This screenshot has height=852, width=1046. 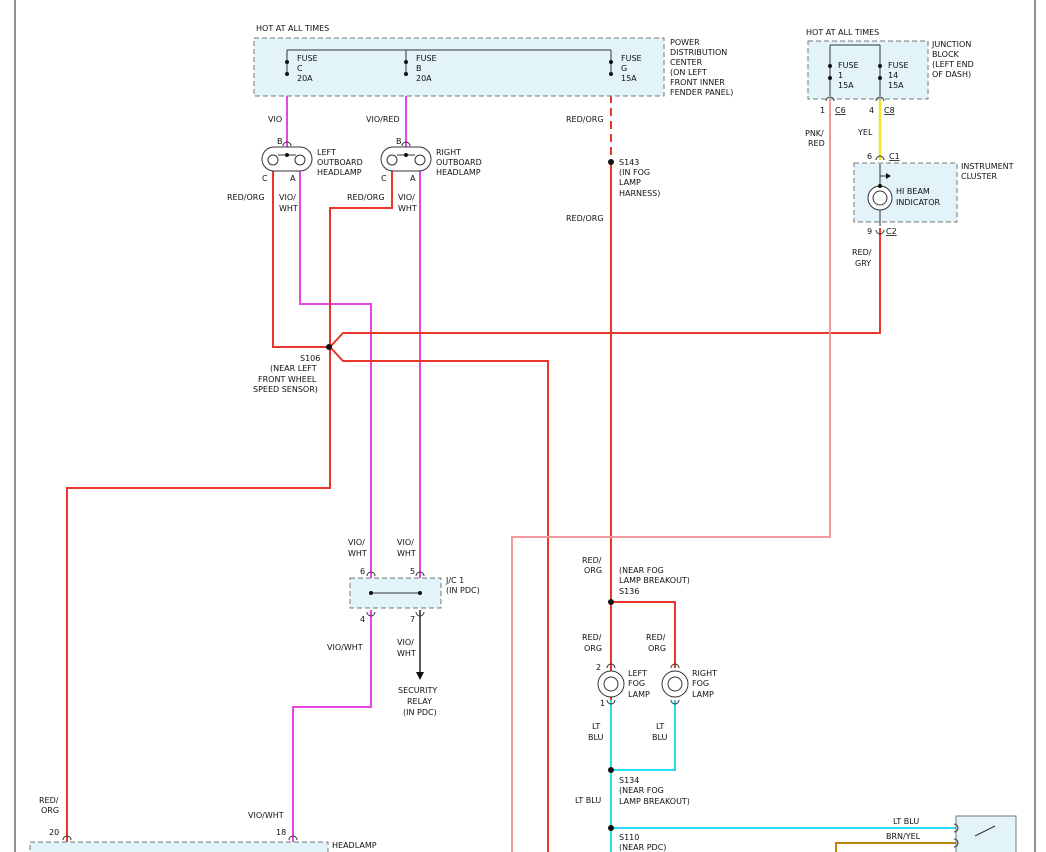 I want to click on label-lfog-blu: LT BLU, so click(x=596, y=732).